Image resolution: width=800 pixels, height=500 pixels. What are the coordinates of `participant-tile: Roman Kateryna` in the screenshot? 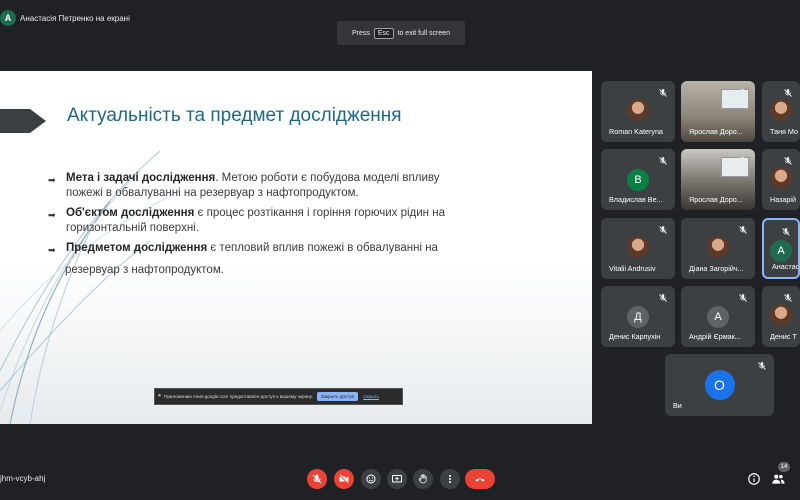 It's located at (638, 111).